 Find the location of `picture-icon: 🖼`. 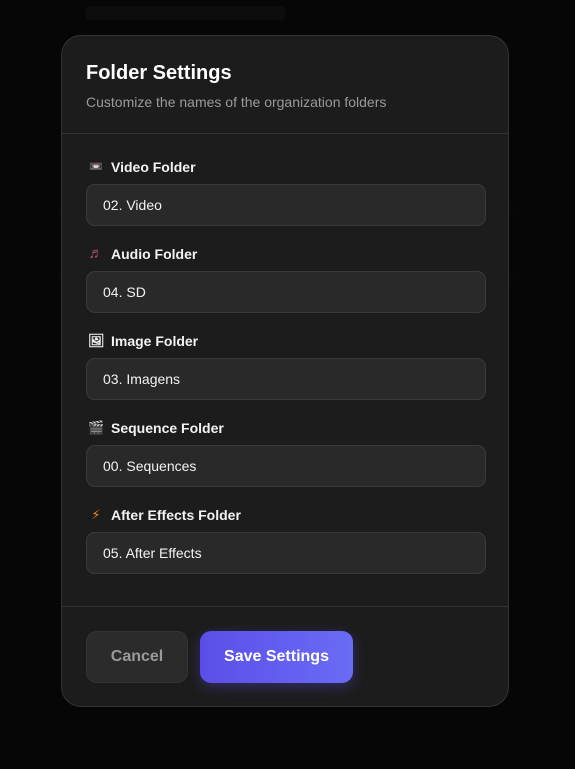

picture-icon: 🖼 is located at coordinates (96, 340).